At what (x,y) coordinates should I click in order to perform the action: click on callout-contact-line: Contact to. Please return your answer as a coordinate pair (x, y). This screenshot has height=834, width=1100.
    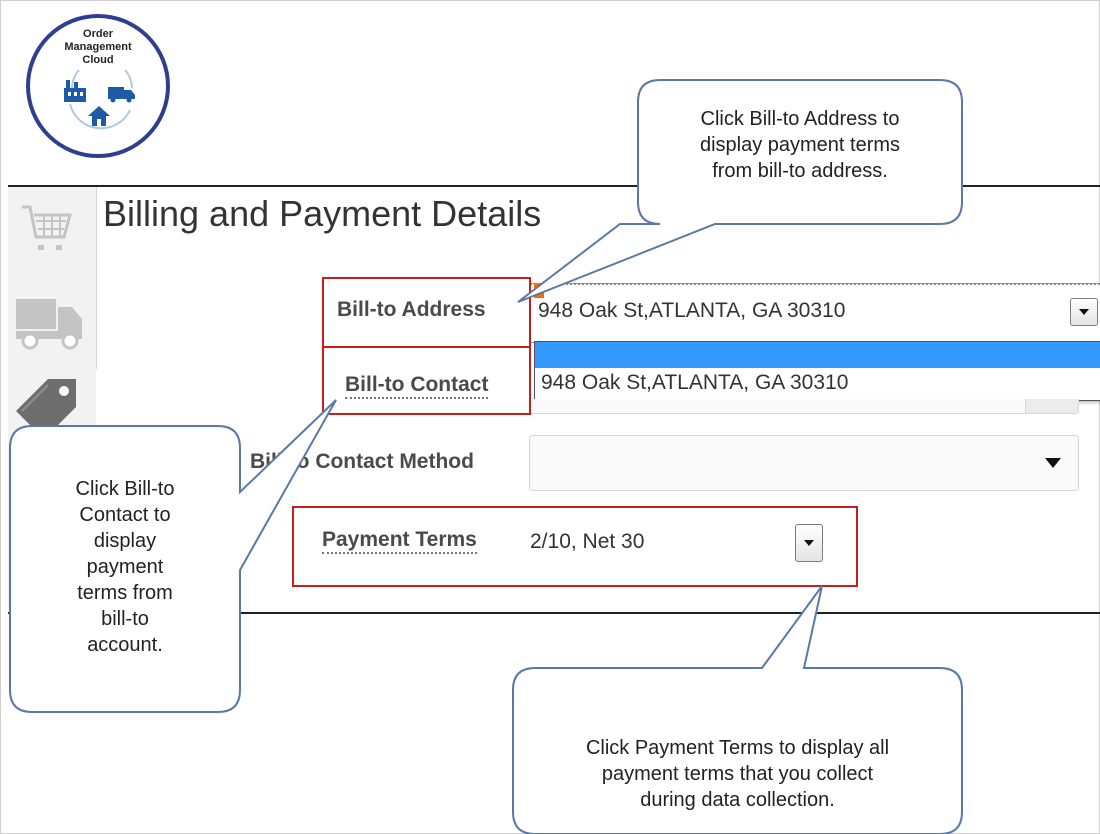
    Looking at the image, I should click on (125, 515).